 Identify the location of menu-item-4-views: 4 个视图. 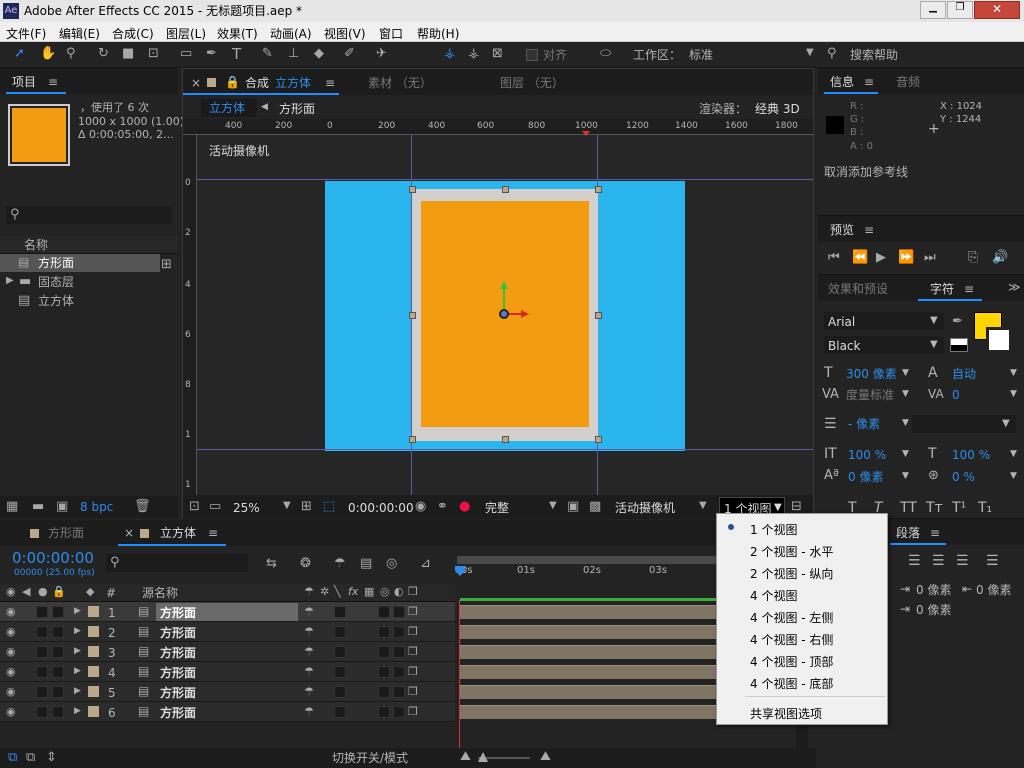
(773, 595).